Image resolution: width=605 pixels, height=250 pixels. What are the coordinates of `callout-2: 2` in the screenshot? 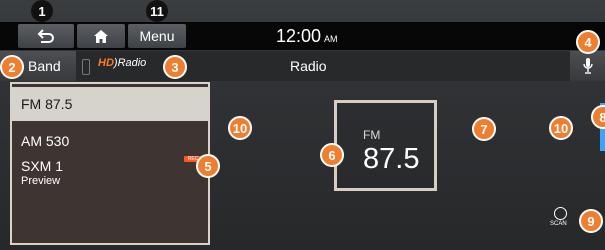 It's located at (12, 67).